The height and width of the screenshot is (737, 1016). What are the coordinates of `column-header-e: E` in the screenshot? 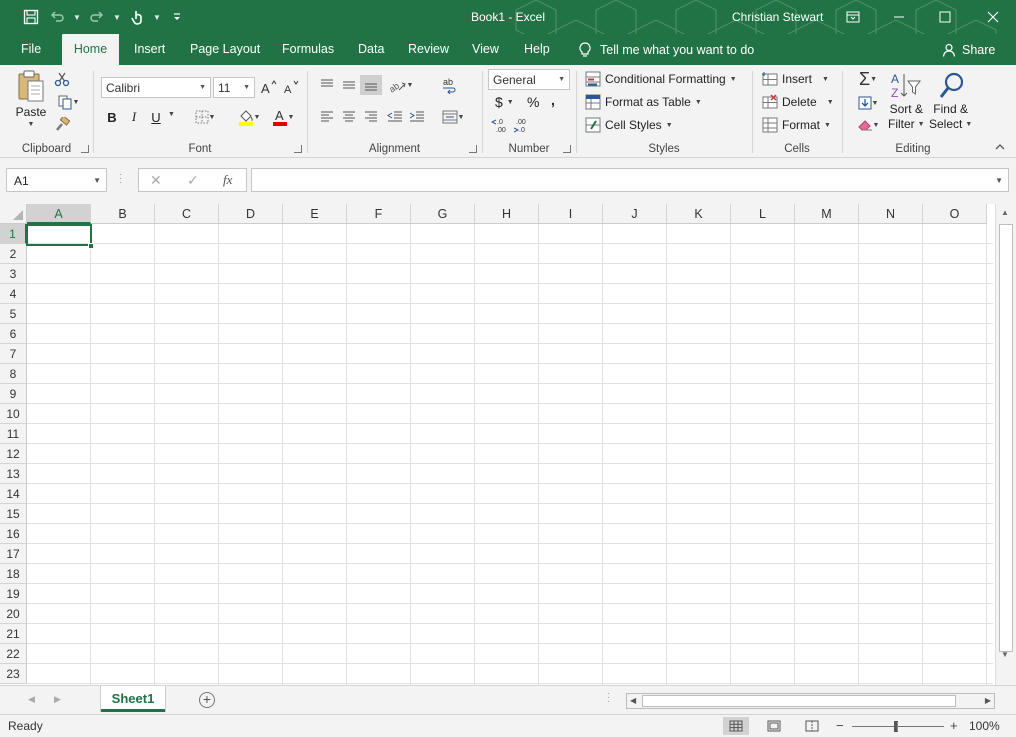 It's located at (315, 214).